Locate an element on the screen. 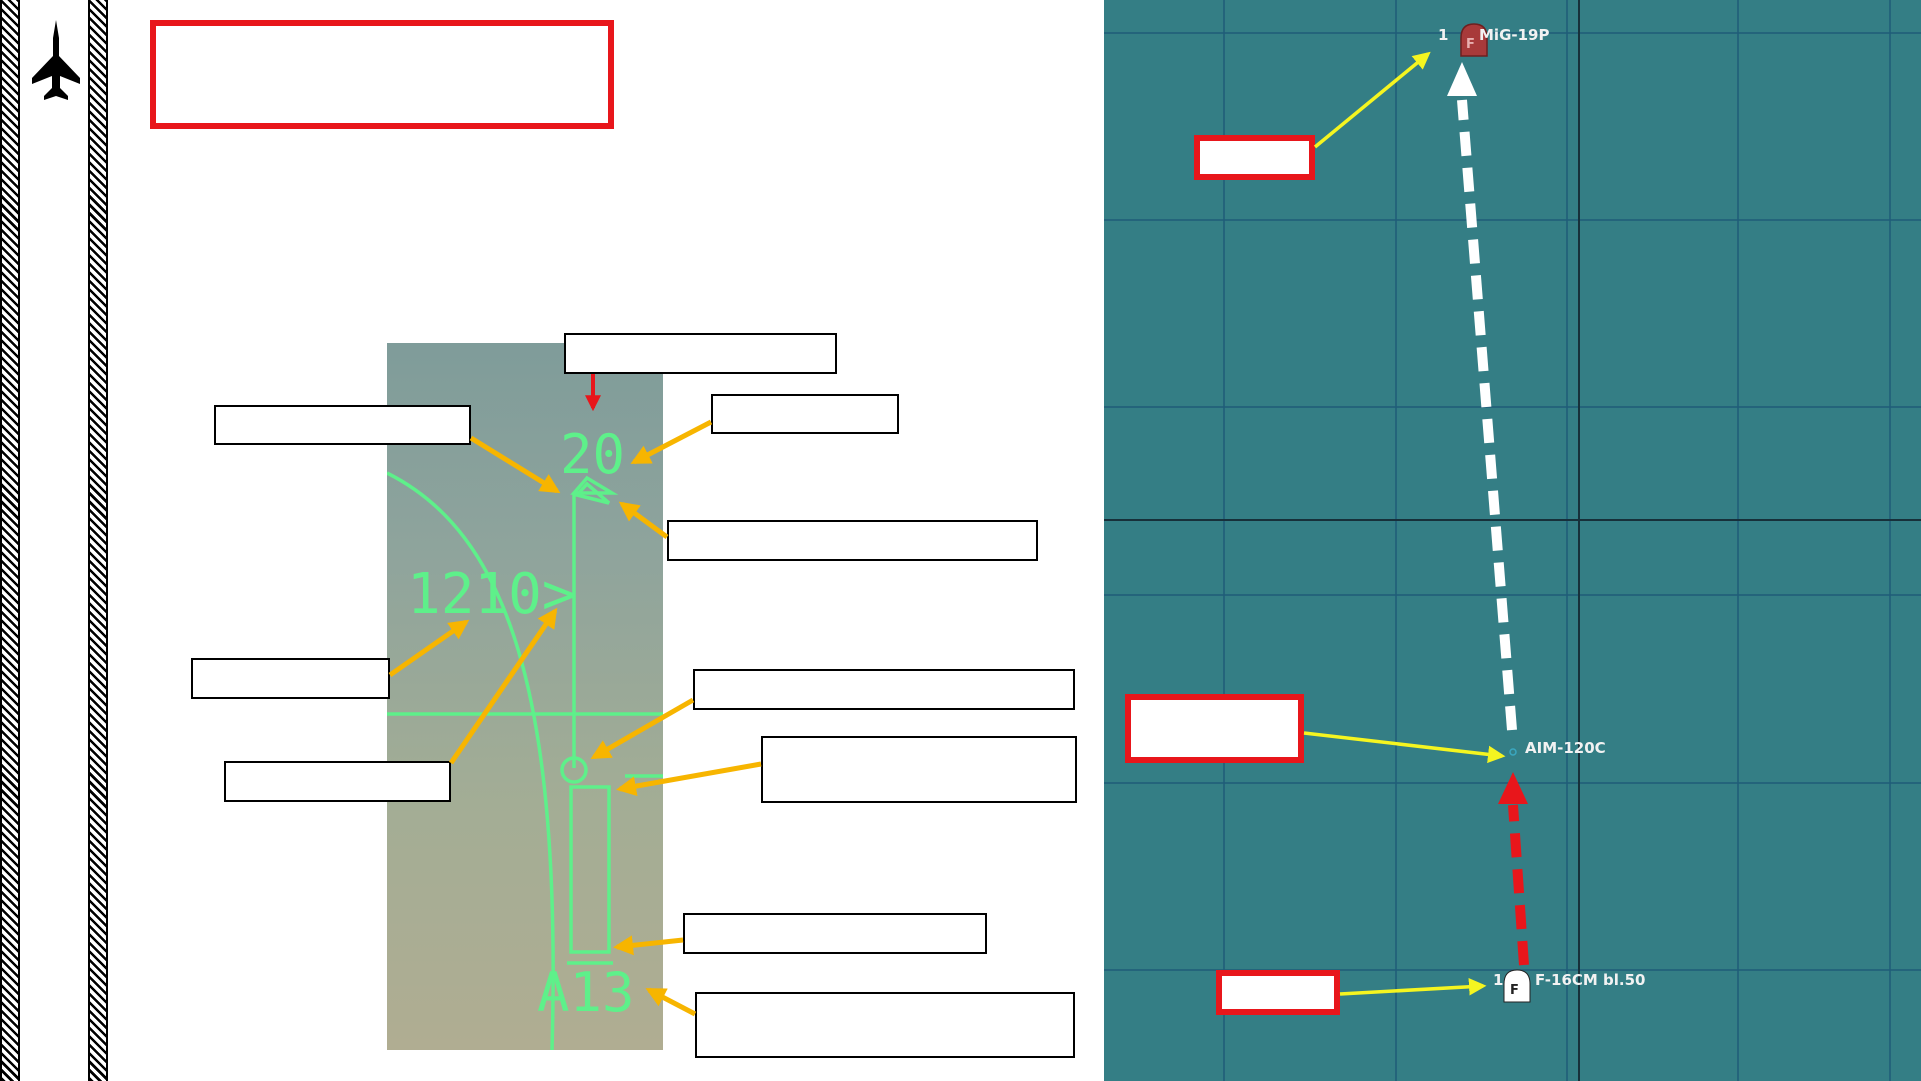 The image size is (1921, 1081). left-hatched-border is located at coordinates (10, 540).